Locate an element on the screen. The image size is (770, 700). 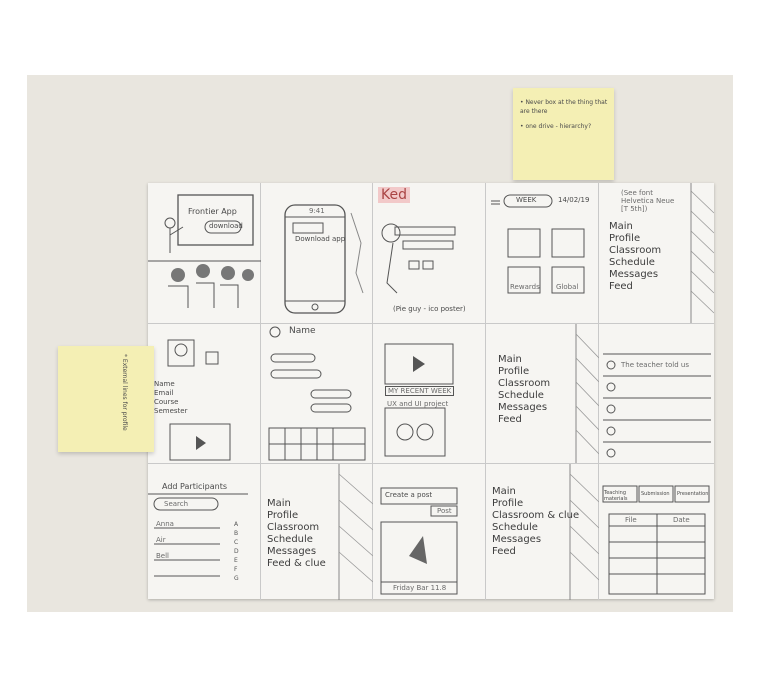
alphabet-letter: D is located at coordinates (236, 551).